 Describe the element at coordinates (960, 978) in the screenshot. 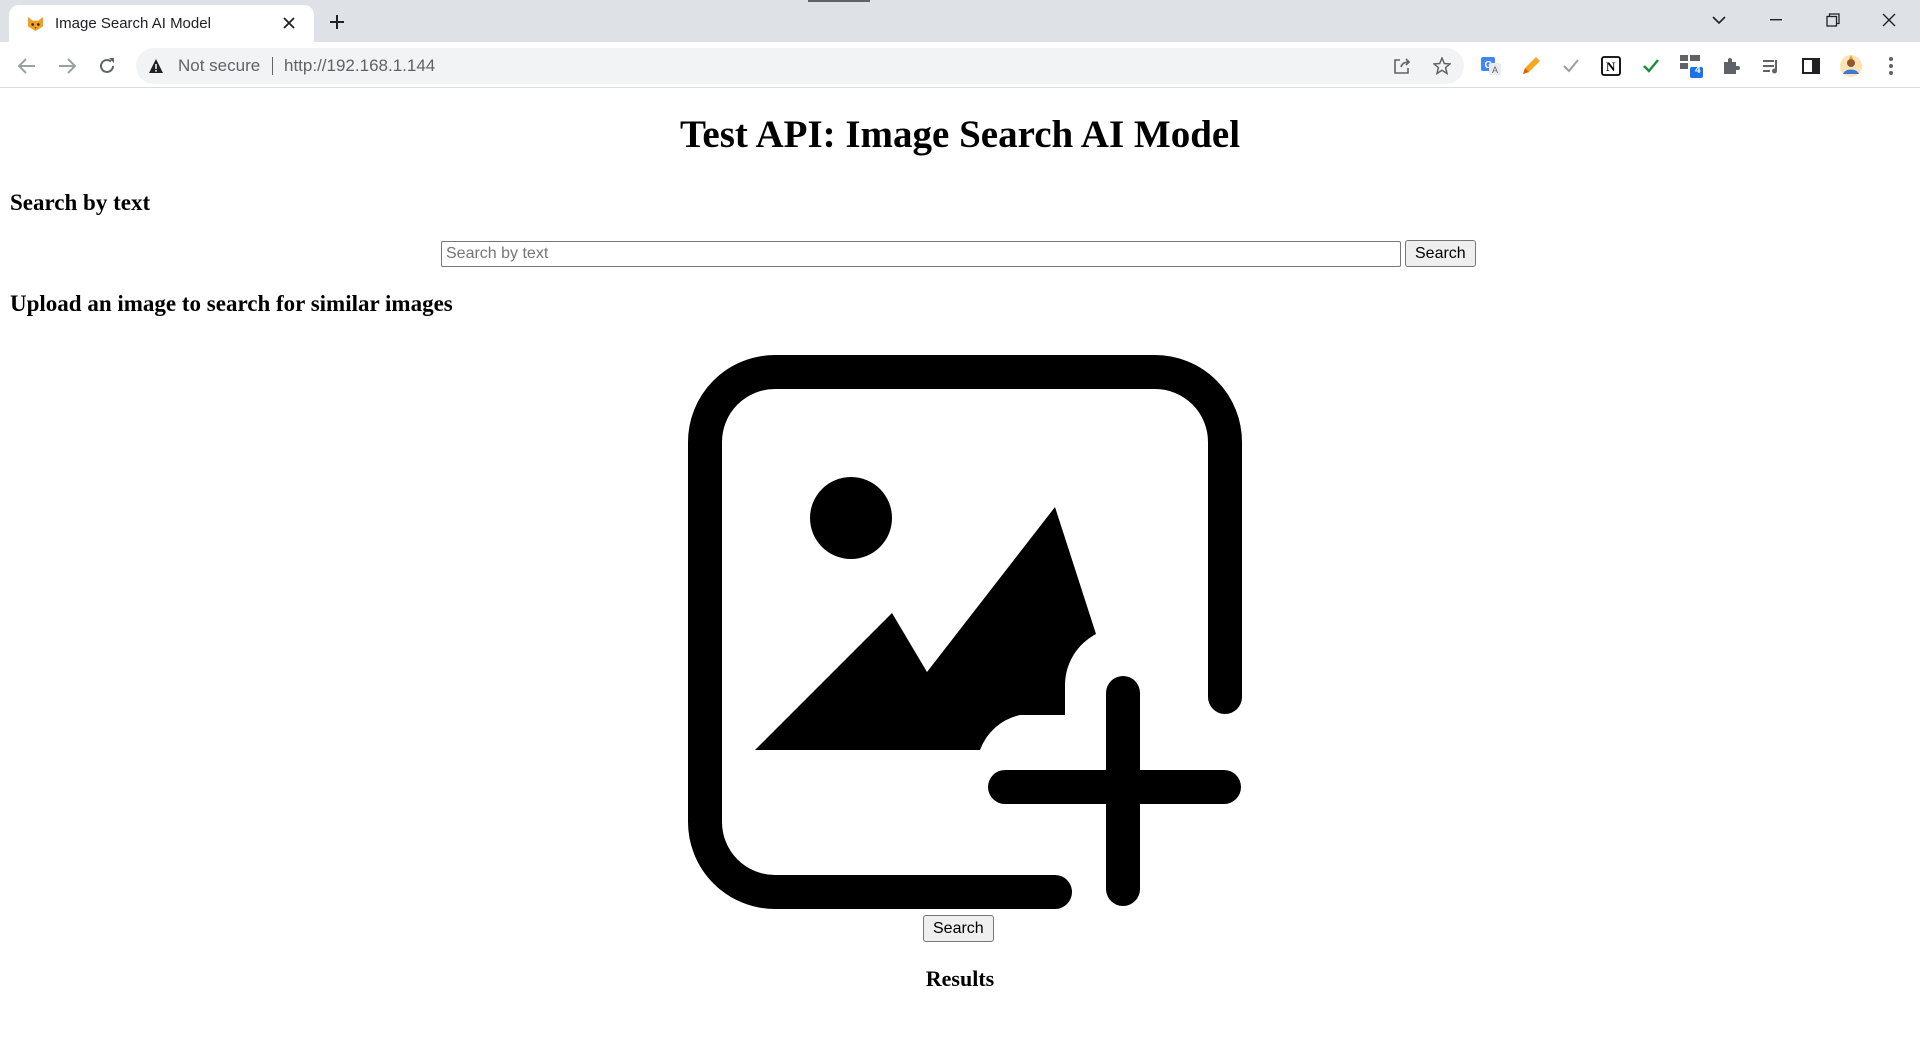

I see `results-heading: Results` at that location.